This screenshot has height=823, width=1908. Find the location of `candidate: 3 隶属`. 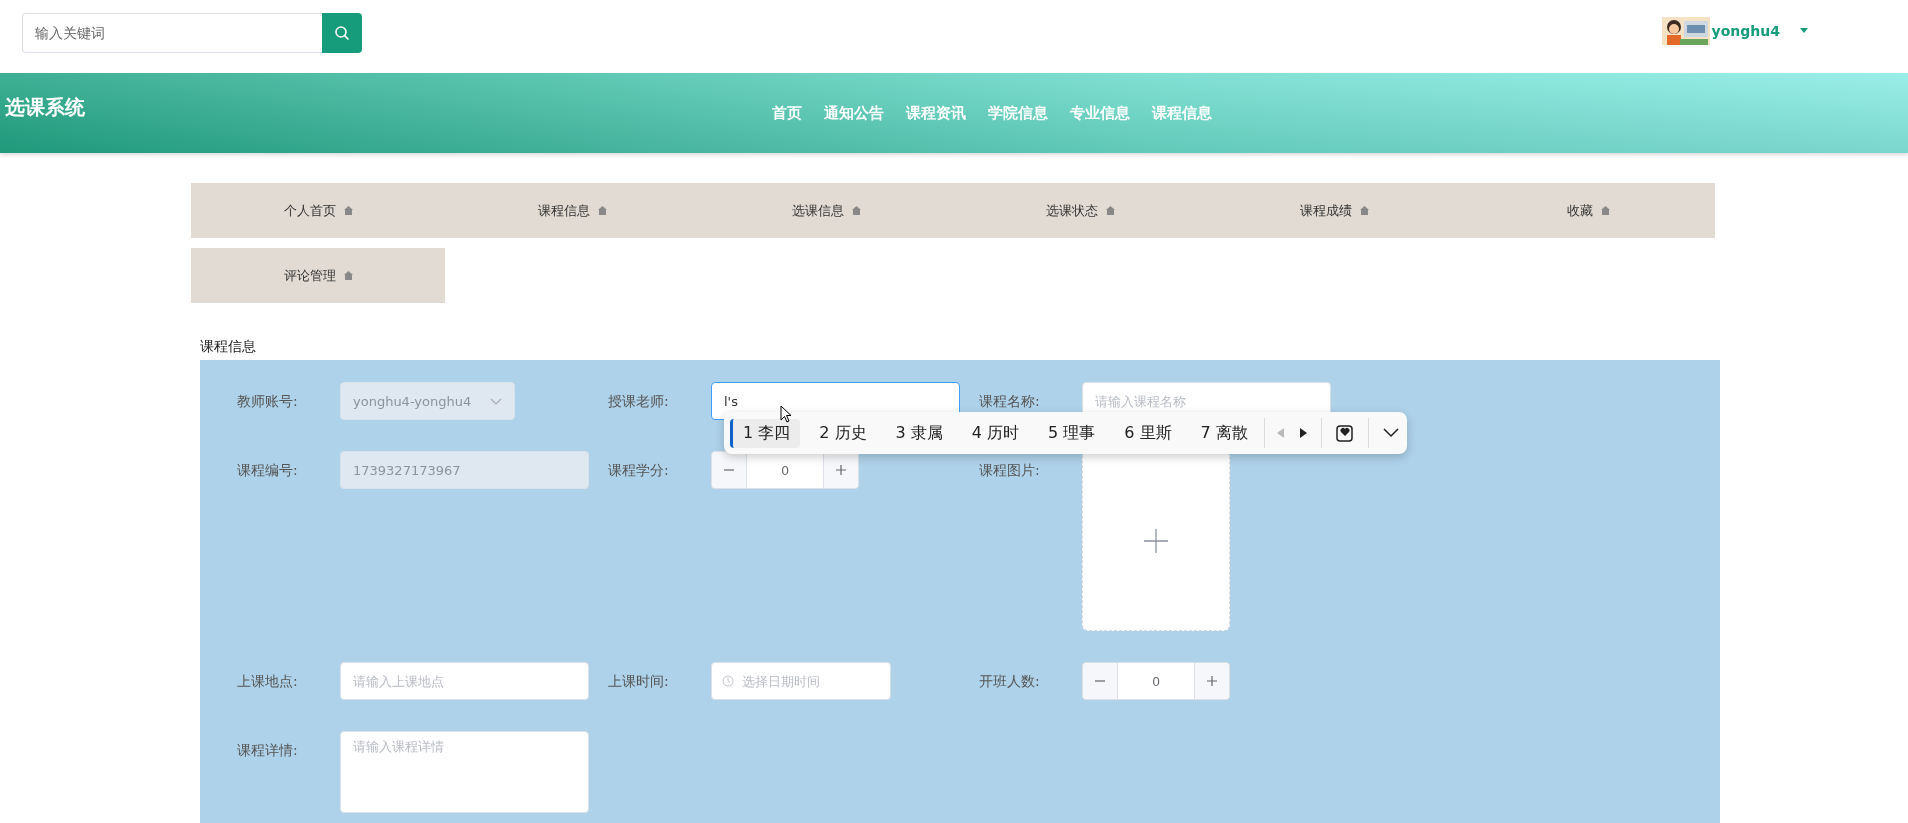

candidate: 3 隶属 is located at coordinates (917, 433).